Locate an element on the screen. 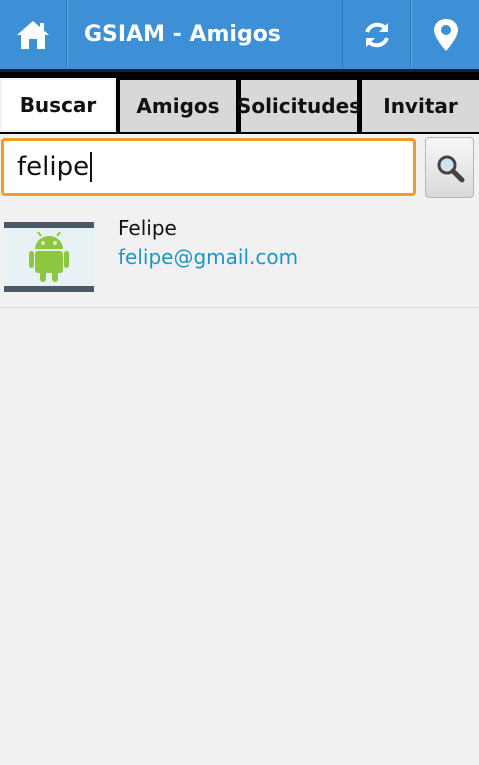  refresh-button is located at coordinates (376, 34).